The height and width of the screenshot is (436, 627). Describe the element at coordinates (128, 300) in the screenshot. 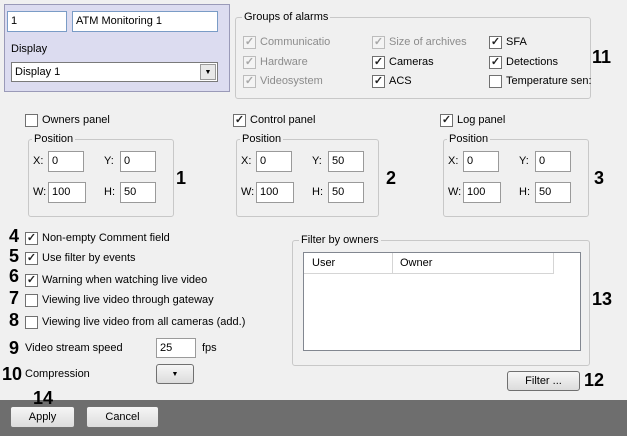

I see `checkbox-label: Viewing live video through gateway` at that location.